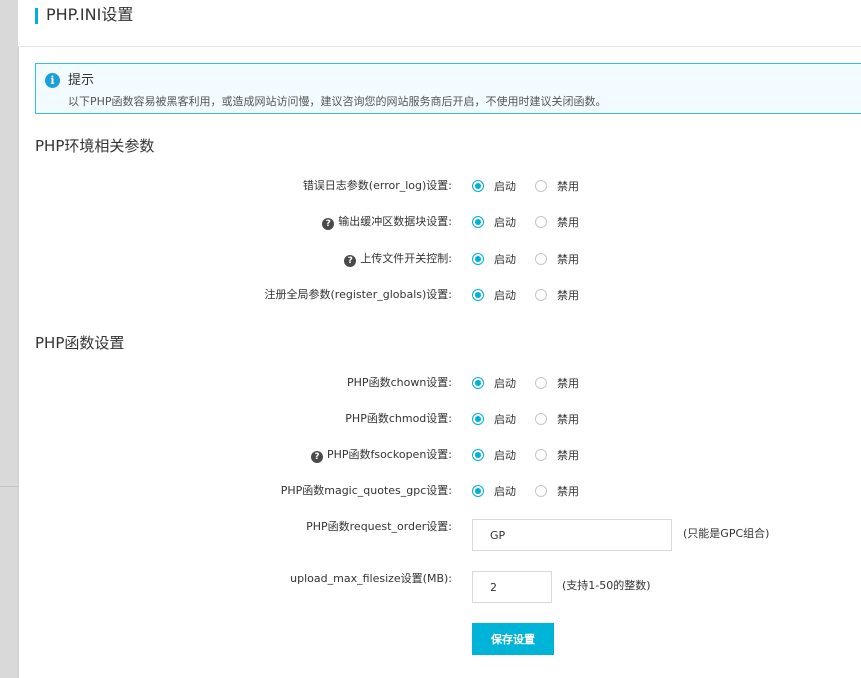 The height and width of the screenshot is (678, 861). Describe the element at coordinates (81, 80) in the screenshot. I see `tip-title: 提示` at that location.